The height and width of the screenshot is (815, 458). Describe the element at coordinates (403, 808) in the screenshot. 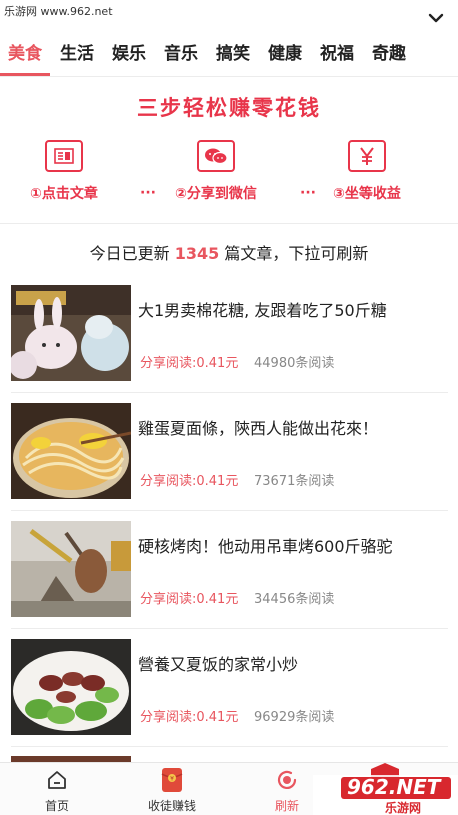

I see `logo-subtext: 乐游网` at that location.